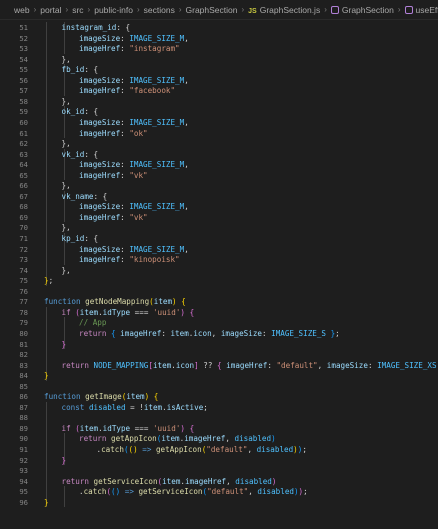 The image size is (438, 529). I want to click on code-text: vk_id: {, so click(71, 154).